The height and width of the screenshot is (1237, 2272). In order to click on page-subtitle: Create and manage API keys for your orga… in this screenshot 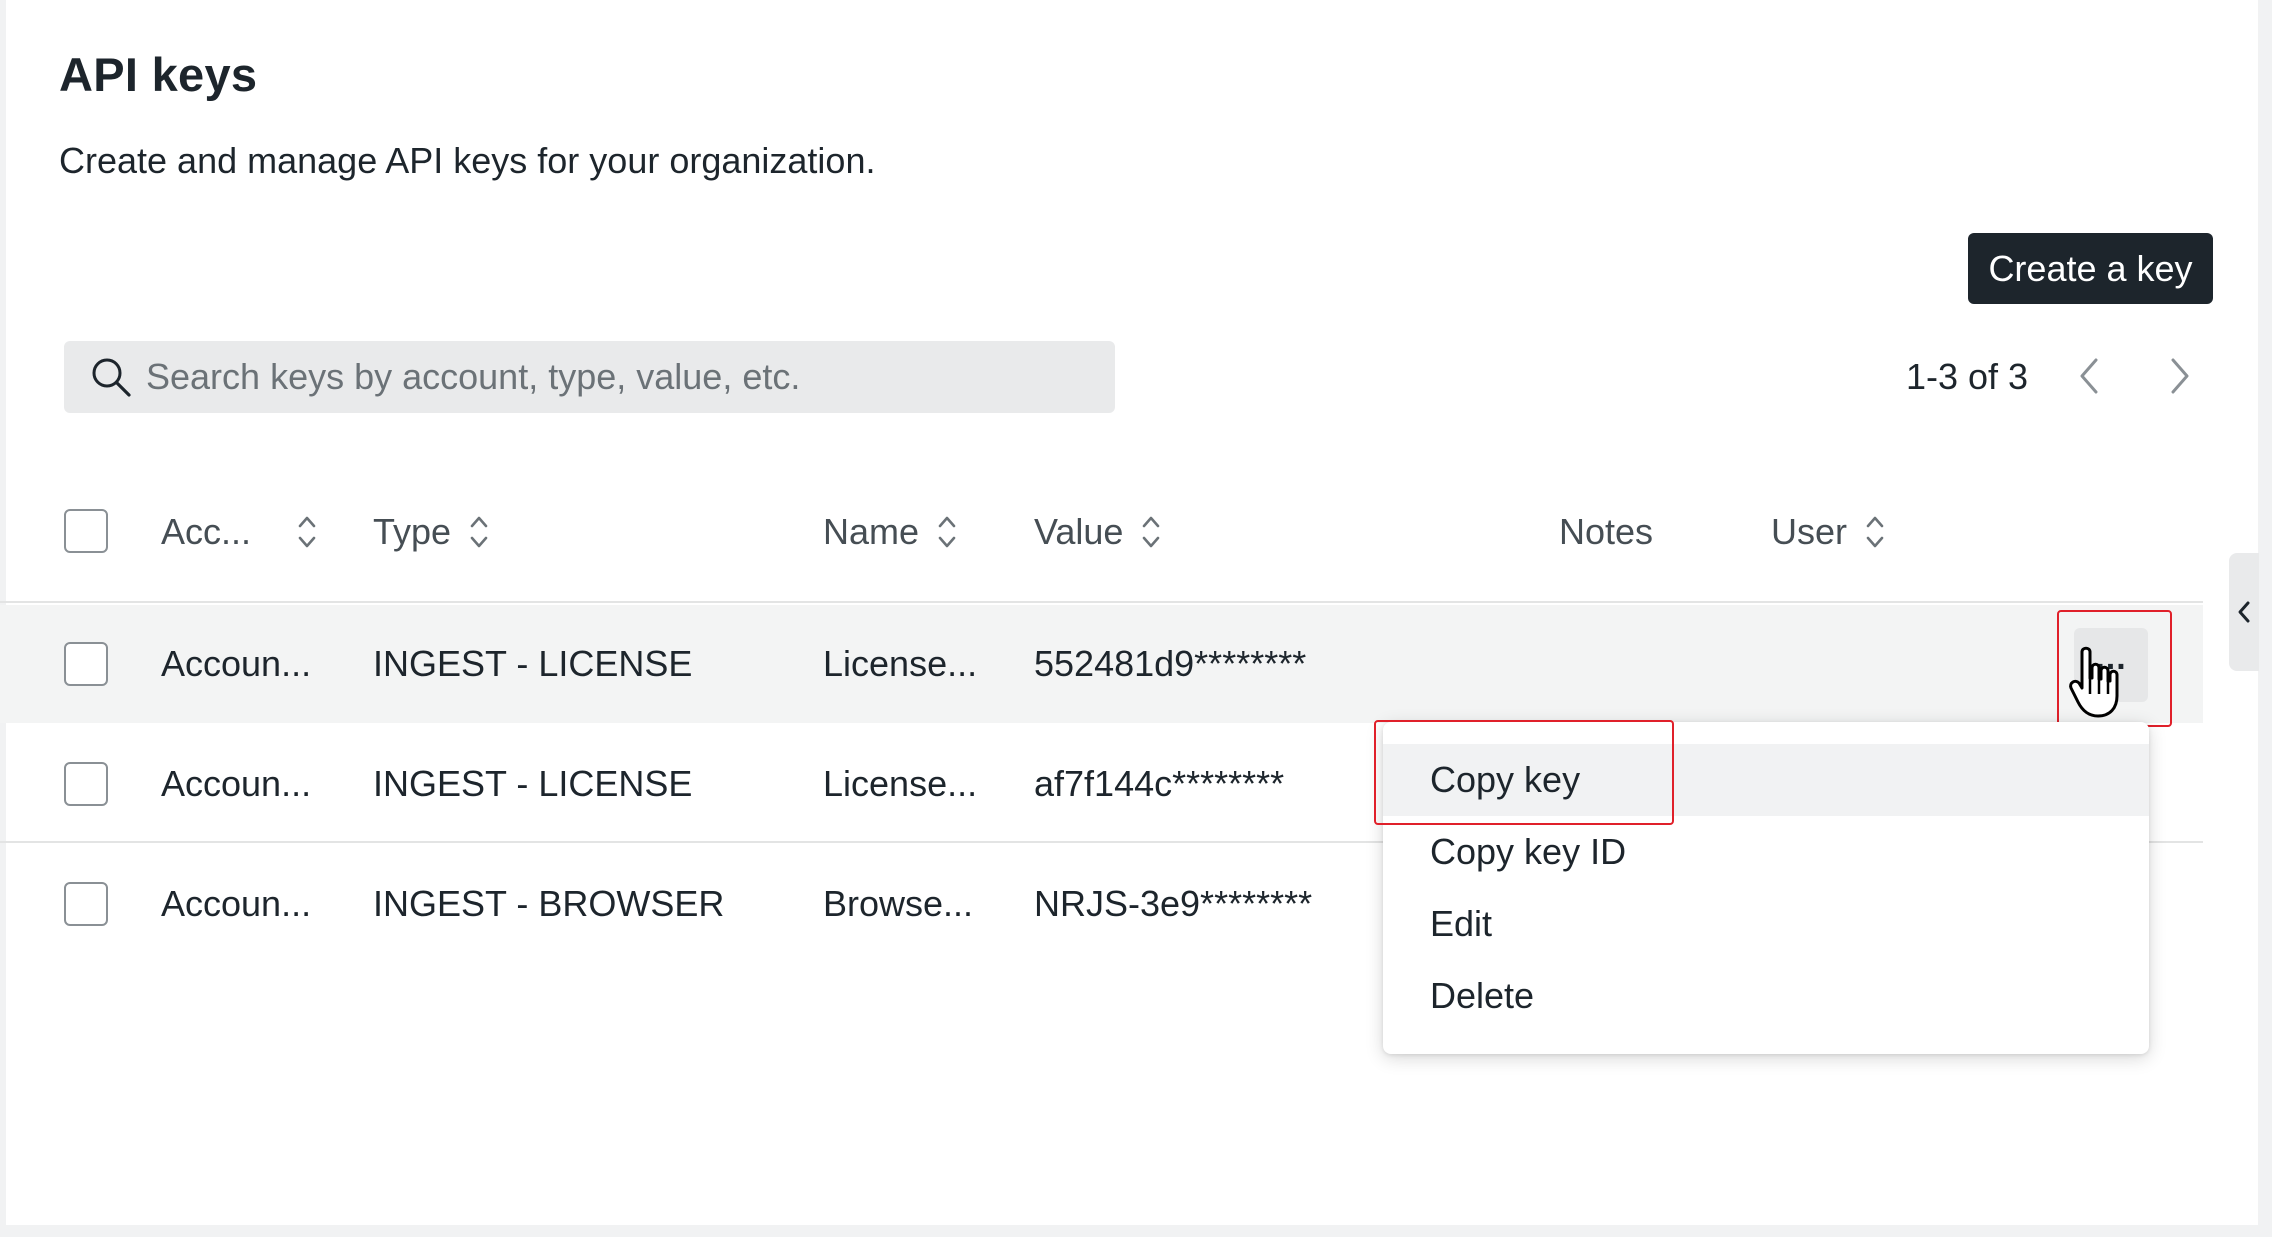, I will do `click(467, 160)`.